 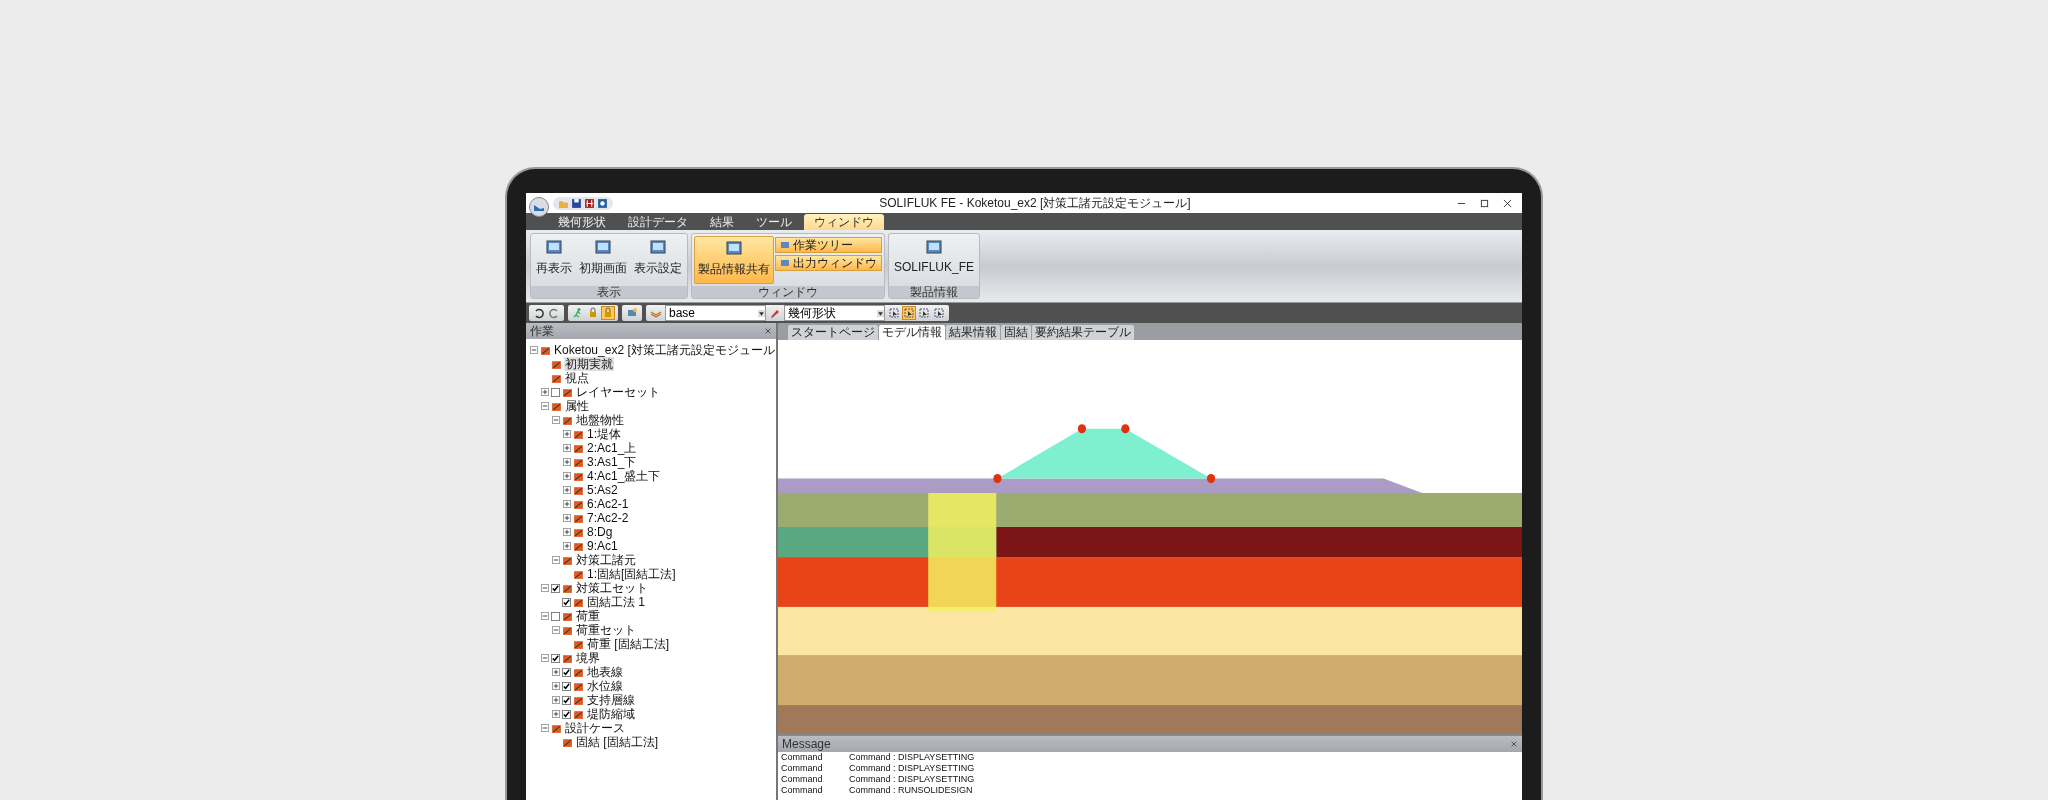 I want to click on view-dropdown: 幾何形状, so click(x=834, y=313).